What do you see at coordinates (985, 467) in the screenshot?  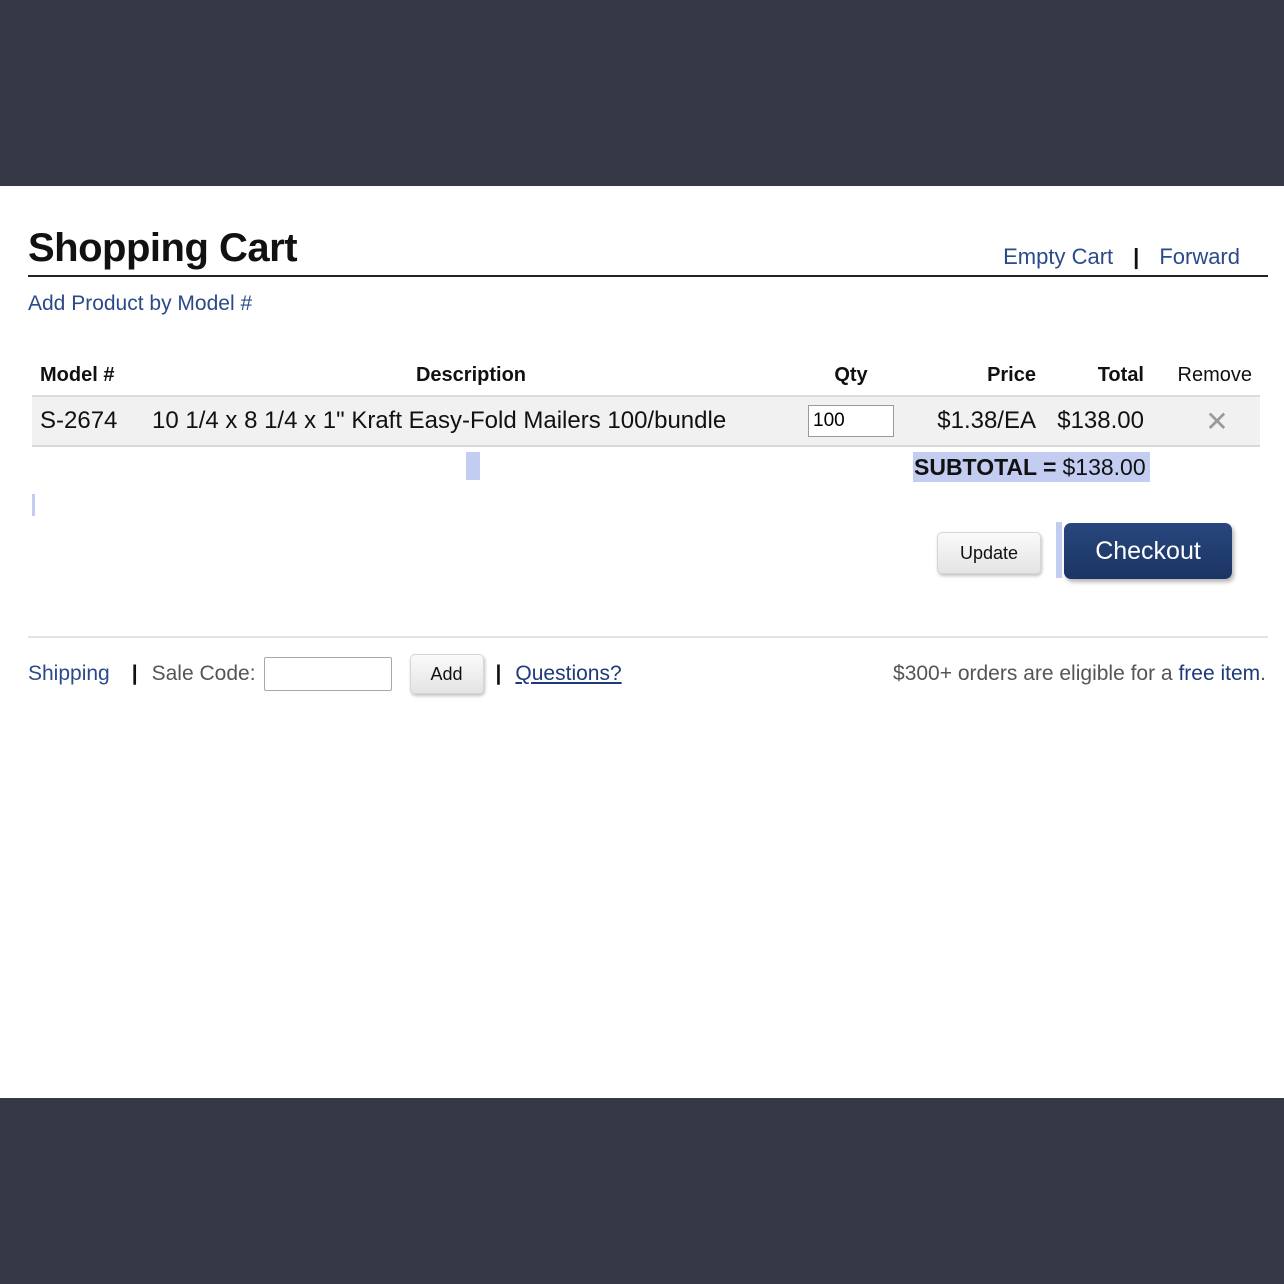 I see `subtotal-label: SUBTOTAL =` at bounding box center [985, 467].